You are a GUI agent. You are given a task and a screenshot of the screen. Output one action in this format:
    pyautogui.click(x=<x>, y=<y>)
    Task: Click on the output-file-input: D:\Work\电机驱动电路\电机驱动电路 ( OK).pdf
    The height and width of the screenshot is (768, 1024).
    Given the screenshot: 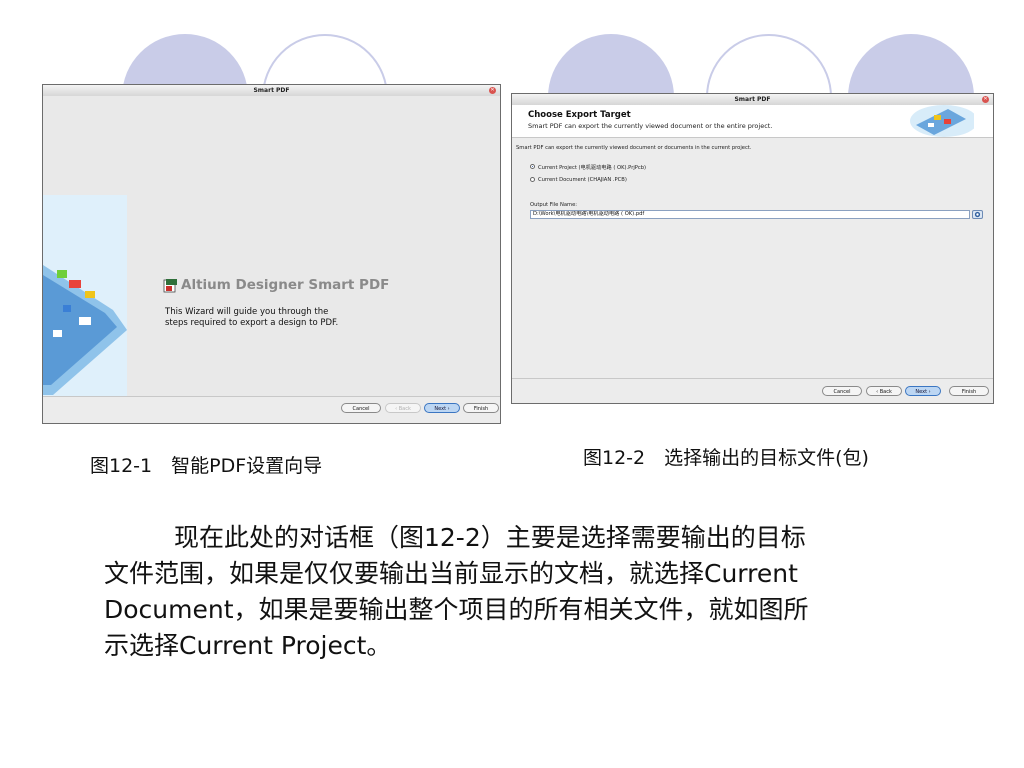 What is the action you would take?
    pyautogui.click(x=750, y=214)
    